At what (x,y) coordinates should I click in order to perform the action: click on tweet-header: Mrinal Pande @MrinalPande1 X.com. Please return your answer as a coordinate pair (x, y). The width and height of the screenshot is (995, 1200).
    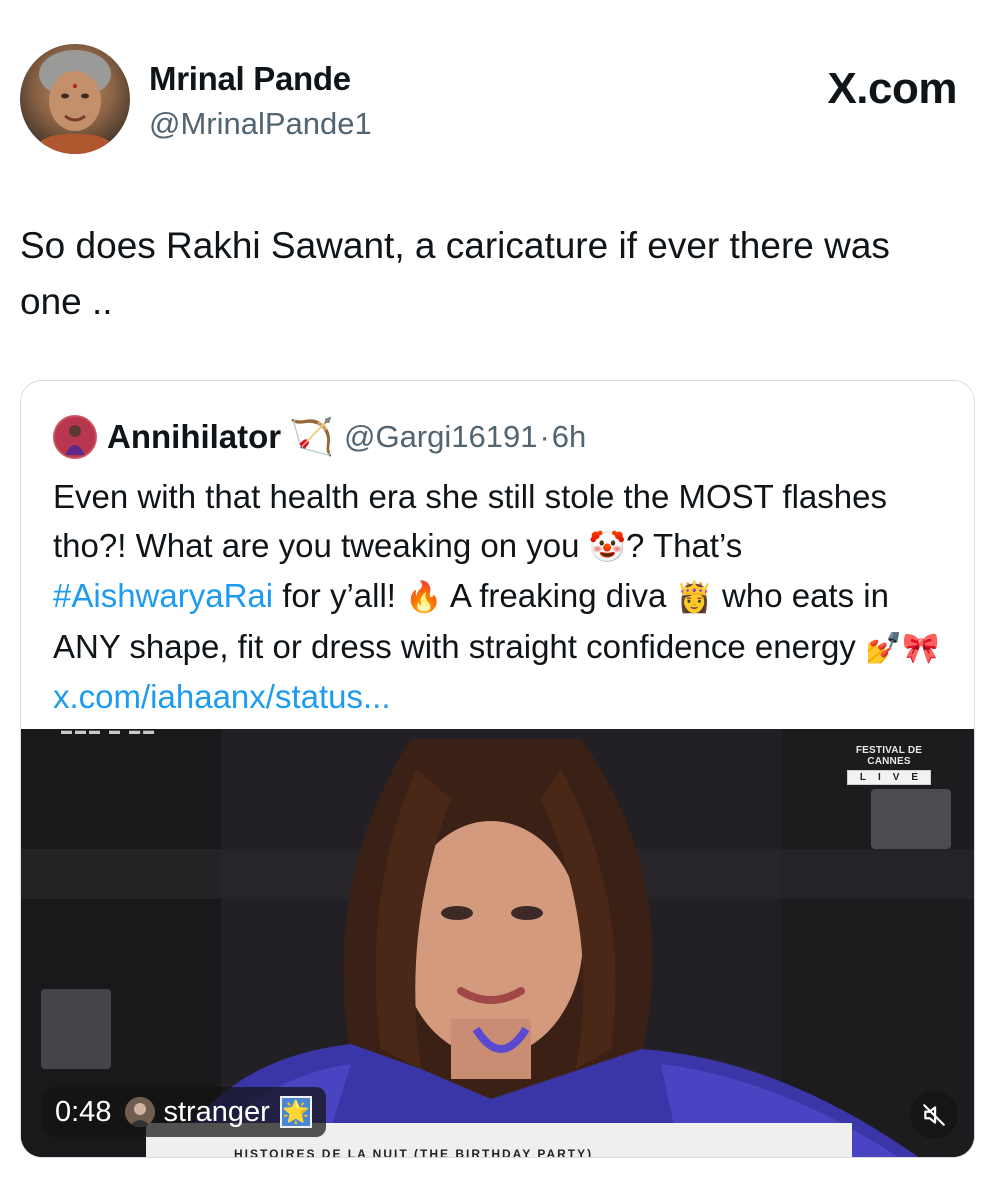
    Looking at the image, I should click on (497, 100).